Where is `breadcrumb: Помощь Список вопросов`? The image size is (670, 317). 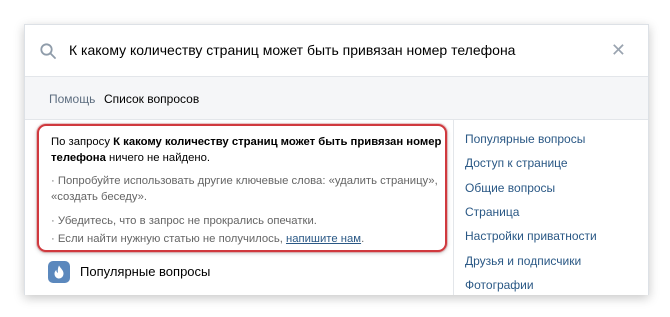 breadcrumb: Помощь Список вопросов is located at coordinates (336, 98).